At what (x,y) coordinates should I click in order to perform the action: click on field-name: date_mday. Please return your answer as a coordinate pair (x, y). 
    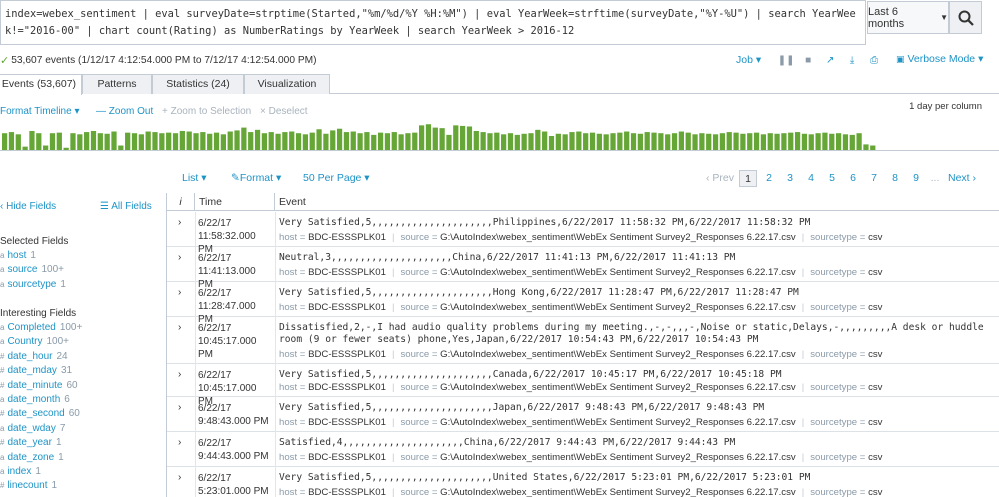
    Looking at the image, I should click on (31, 370).